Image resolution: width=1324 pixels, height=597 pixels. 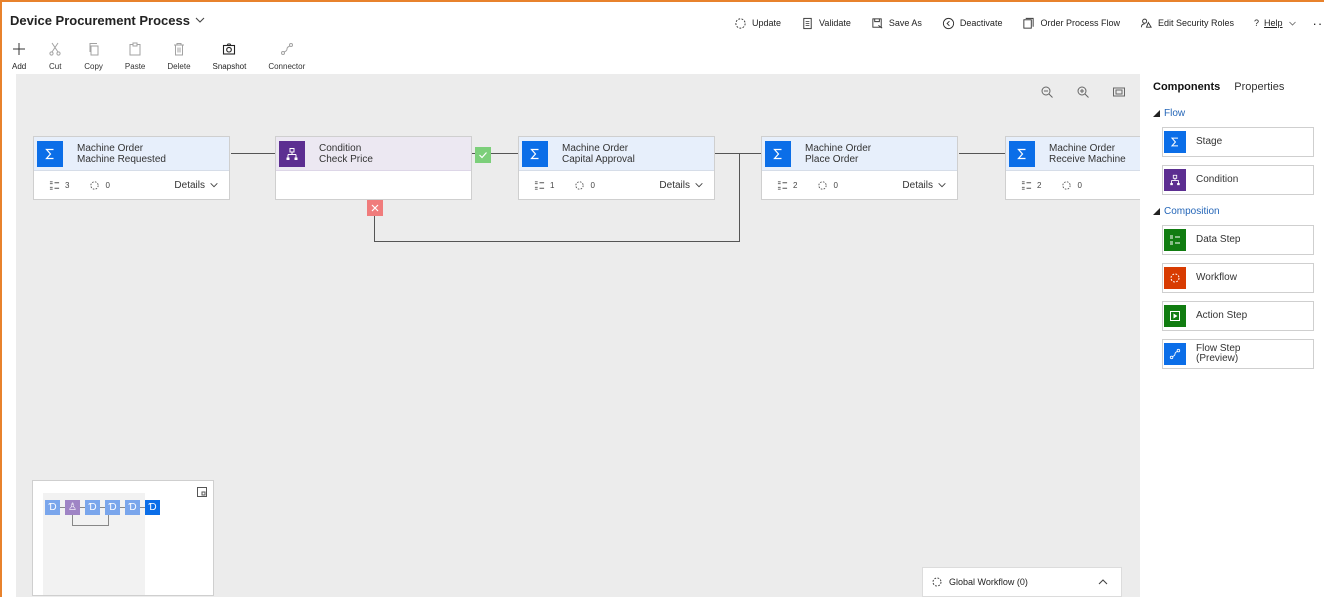 I want to click on validate-button: Validate, so click(x=826, y=23).